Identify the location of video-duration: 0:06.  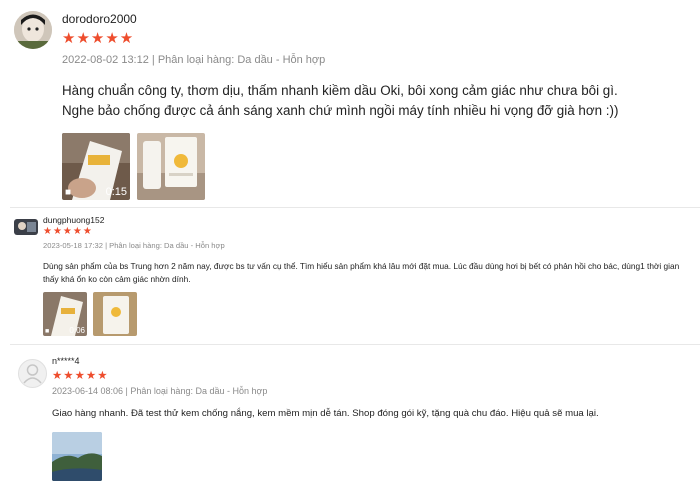
(77, 330).